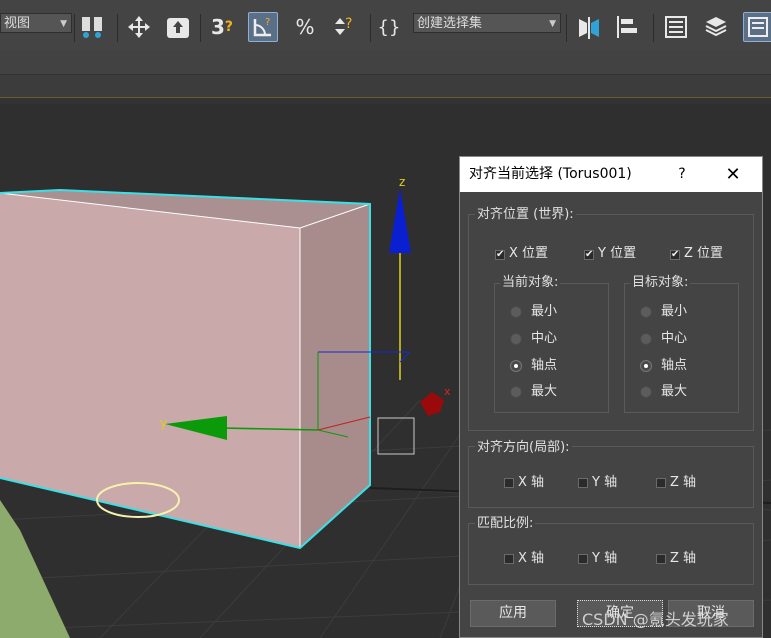 The height and width of the screenshot is (638, 771). Describe the element at coordinates (646, 366) in the screenshot. I see `target-pivot-radio` at that location.